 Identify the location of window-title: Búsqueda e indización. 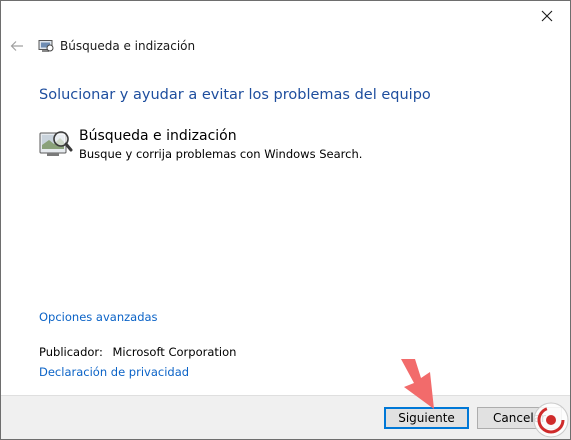
(128, 46).